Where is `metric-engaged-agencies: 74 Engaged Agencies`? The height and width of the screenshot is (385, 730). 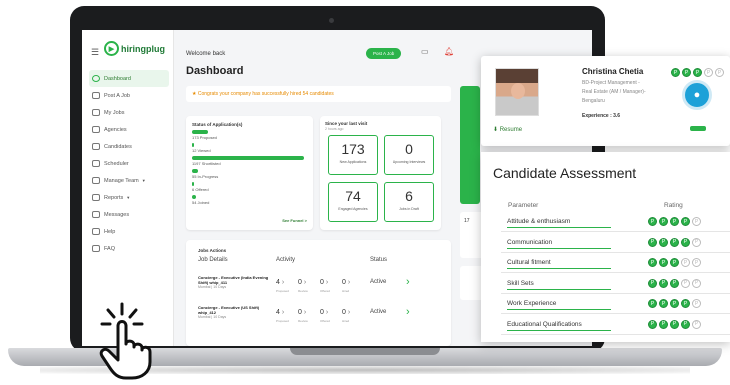 metric-engaged-agencies: 74 Engaged Agencies is located at coordinates (353, 202).